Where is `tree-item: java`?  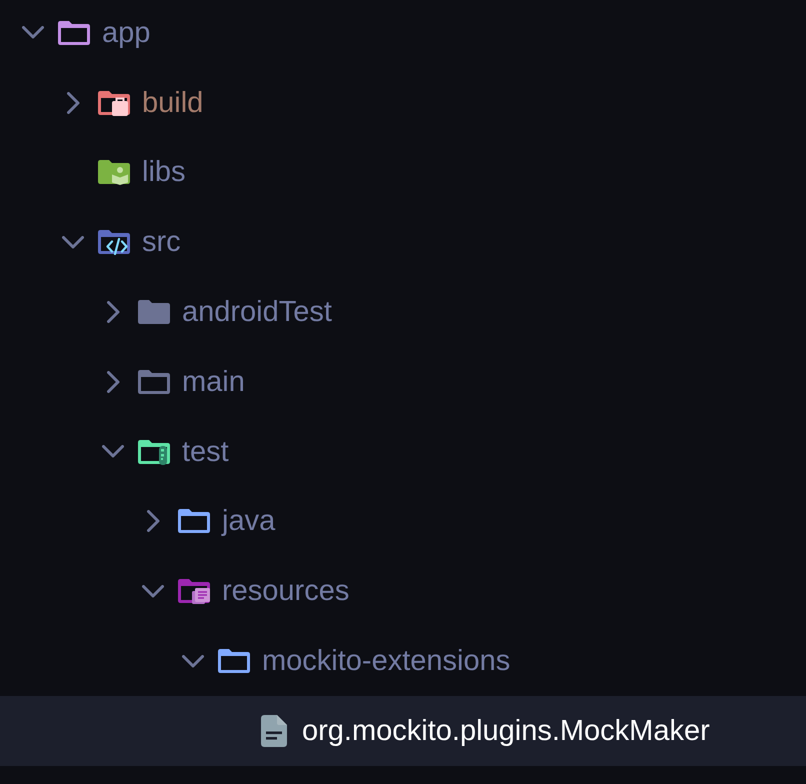 tree-item: java is located at coordinates (403, 521).